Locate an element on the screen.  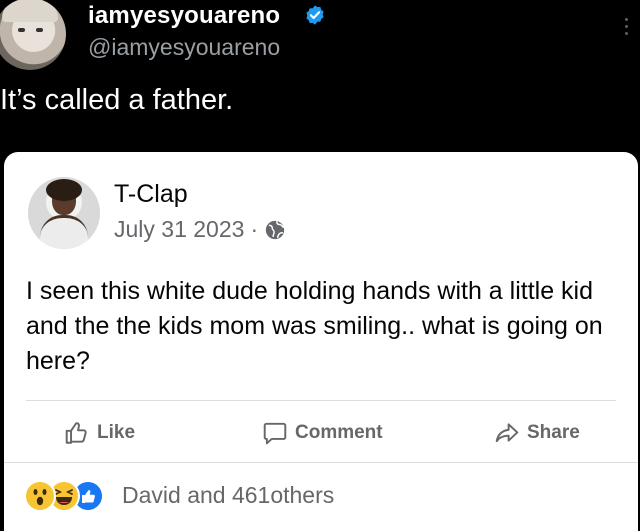
tweet-author-avatar is located at coordinates (33, 35).